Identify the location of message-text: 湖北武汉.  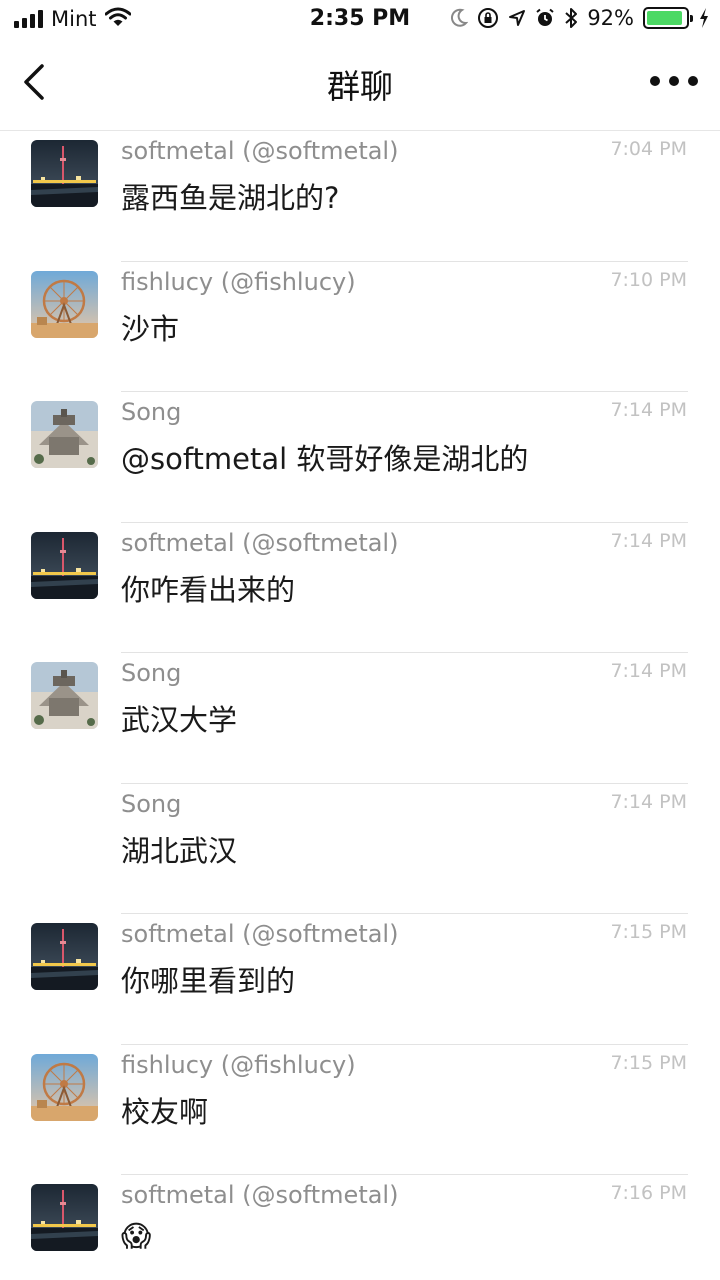
(179, 850).